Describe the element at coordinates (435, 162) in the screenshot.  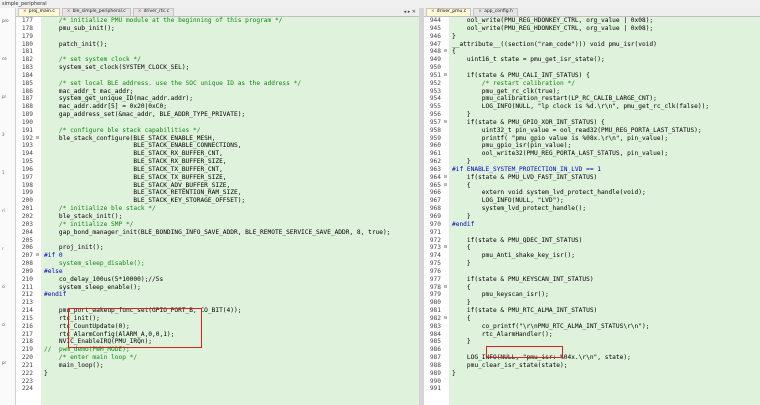
I see `line-number: 962` at that location.